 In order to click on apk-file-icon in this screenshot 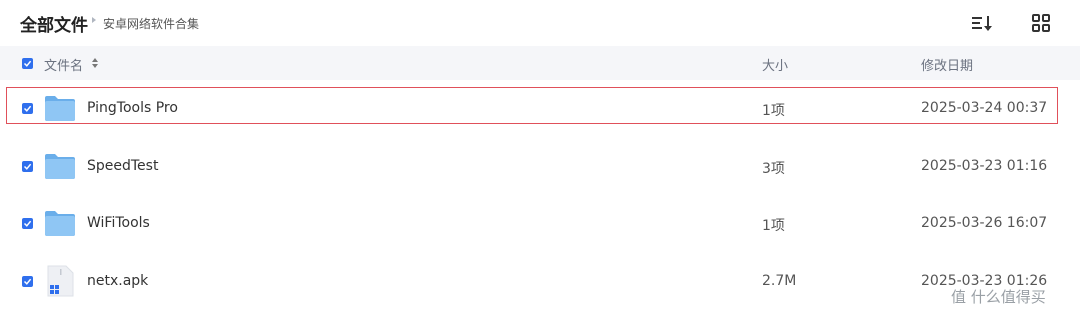, I will do `click(60, 281)`.